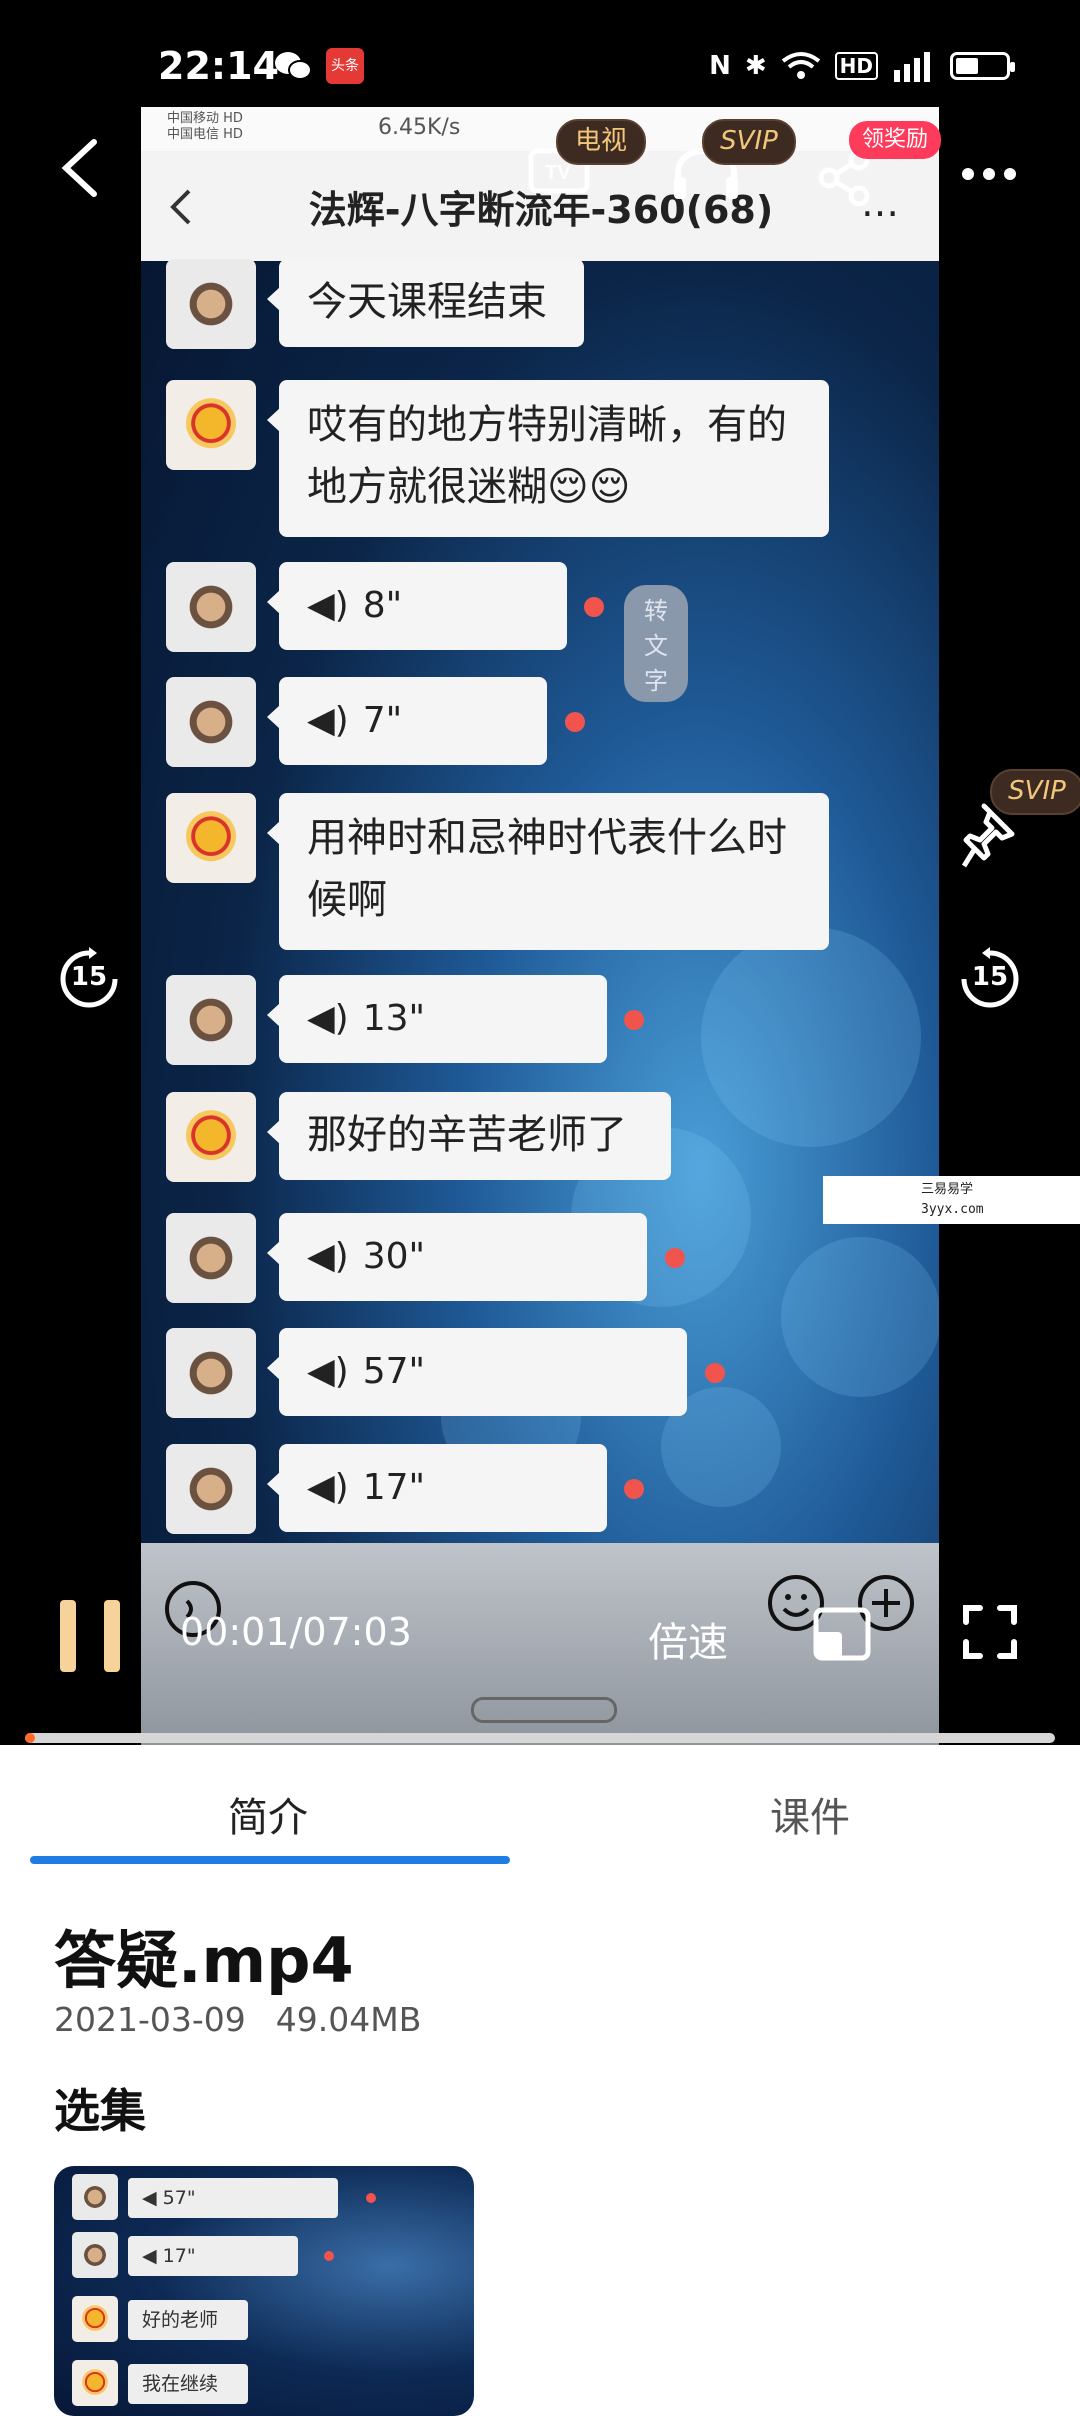 The height and width of the screenshot is (2416, 1080). I want to click on message-bubble: 哎有的地方特别清晰，有的地方就很迷糊😌😌, so click(548, 458).